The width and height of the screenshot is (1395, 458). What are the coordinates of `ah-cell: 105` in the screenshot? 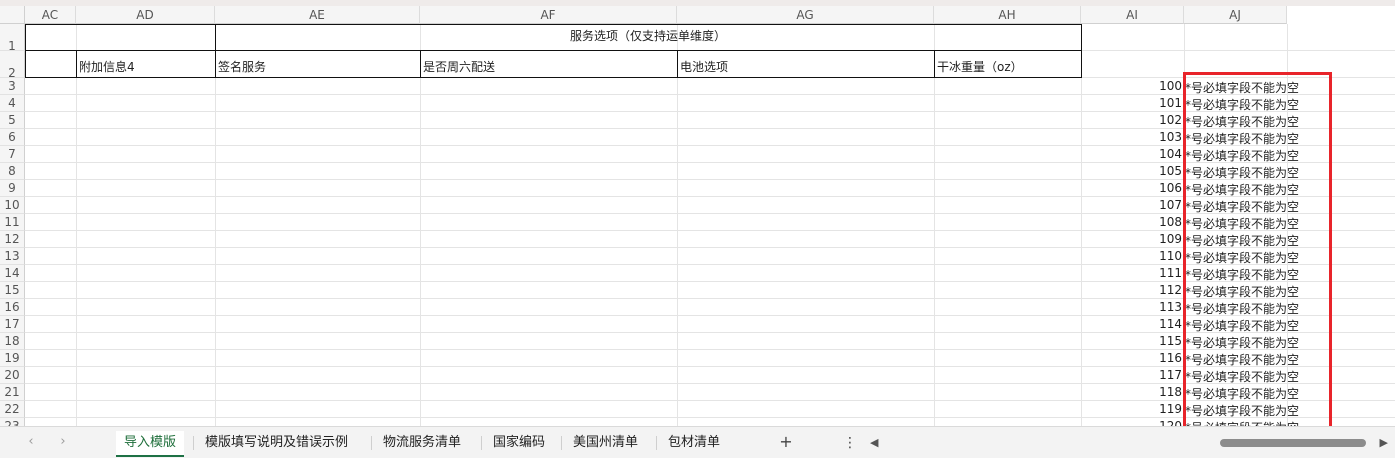 It's located at (1131, 171).